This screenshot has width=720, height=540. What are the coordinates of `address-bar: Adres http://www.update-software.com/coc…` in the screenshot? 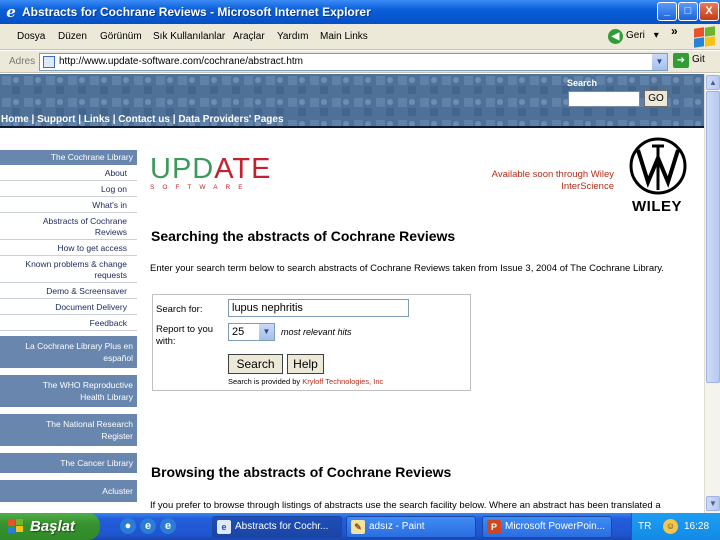 It's located at (360, 62).